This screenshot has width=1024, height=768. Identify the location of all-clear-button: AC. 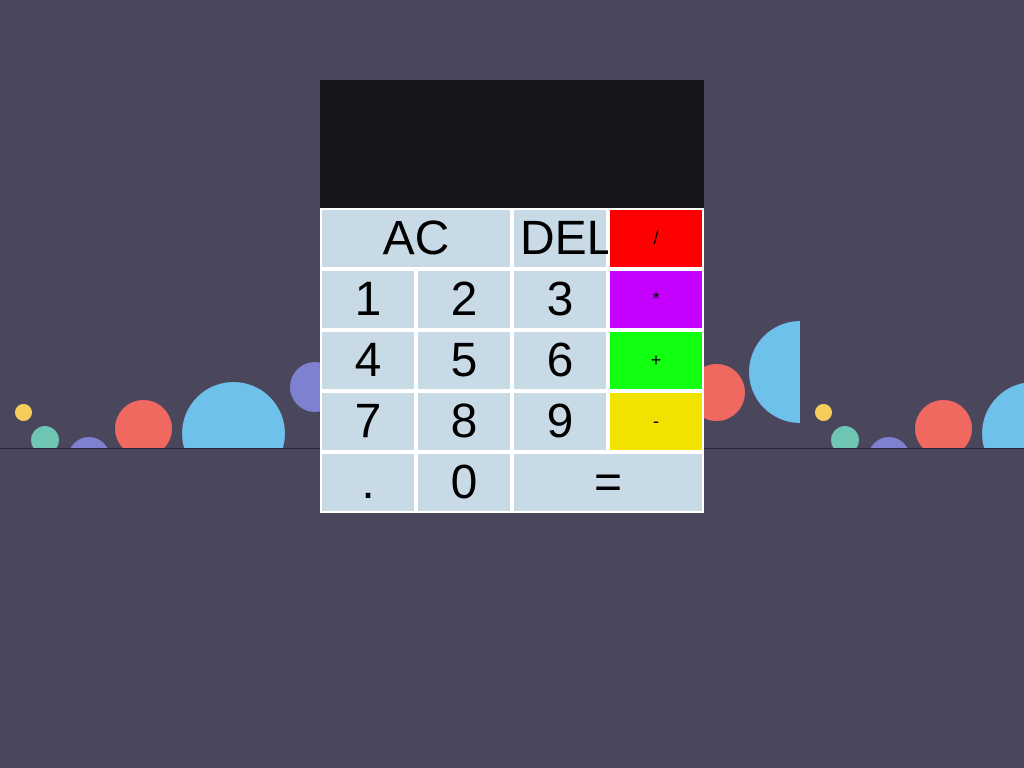
(416, 238).